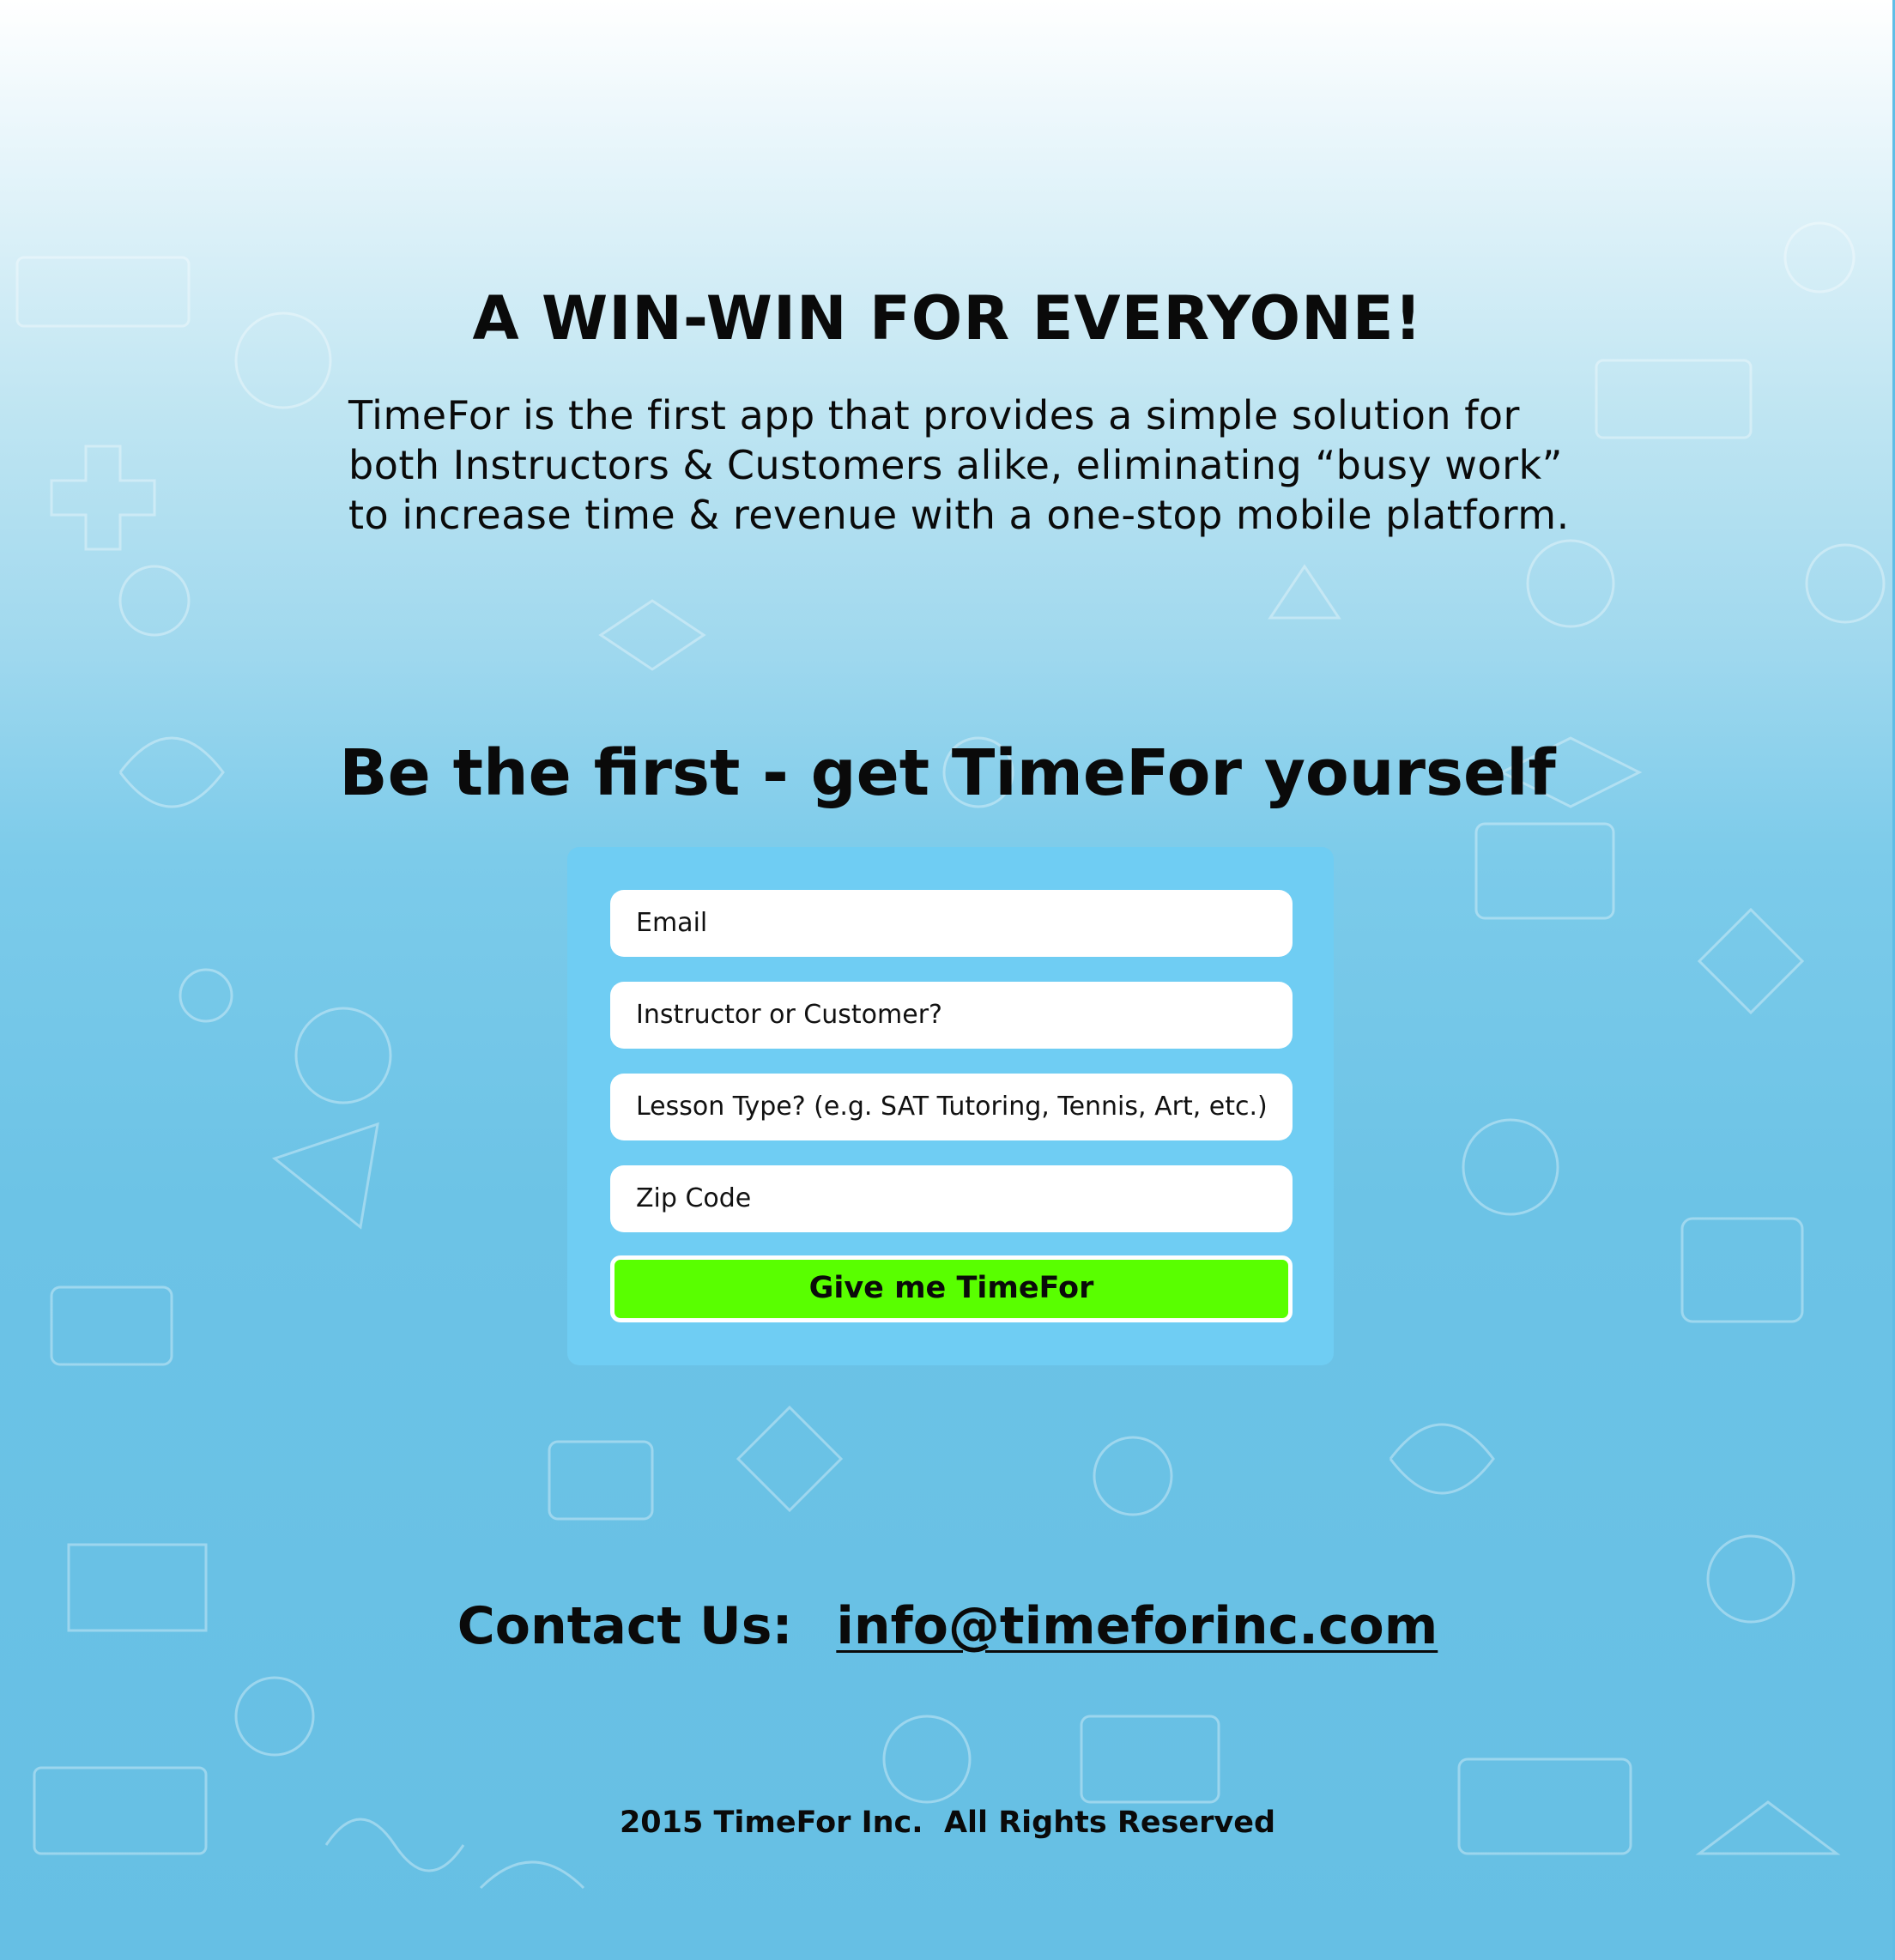  I want to click on zip-code-field: Zip Code, so click(951, 1198).